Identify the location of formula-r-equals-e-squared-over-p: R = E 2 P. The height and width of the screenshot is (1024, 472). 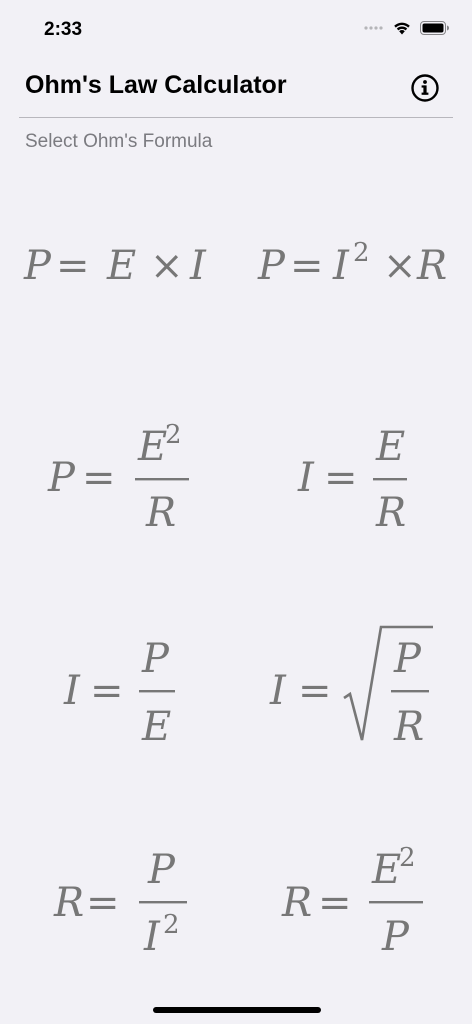
(354, 900).